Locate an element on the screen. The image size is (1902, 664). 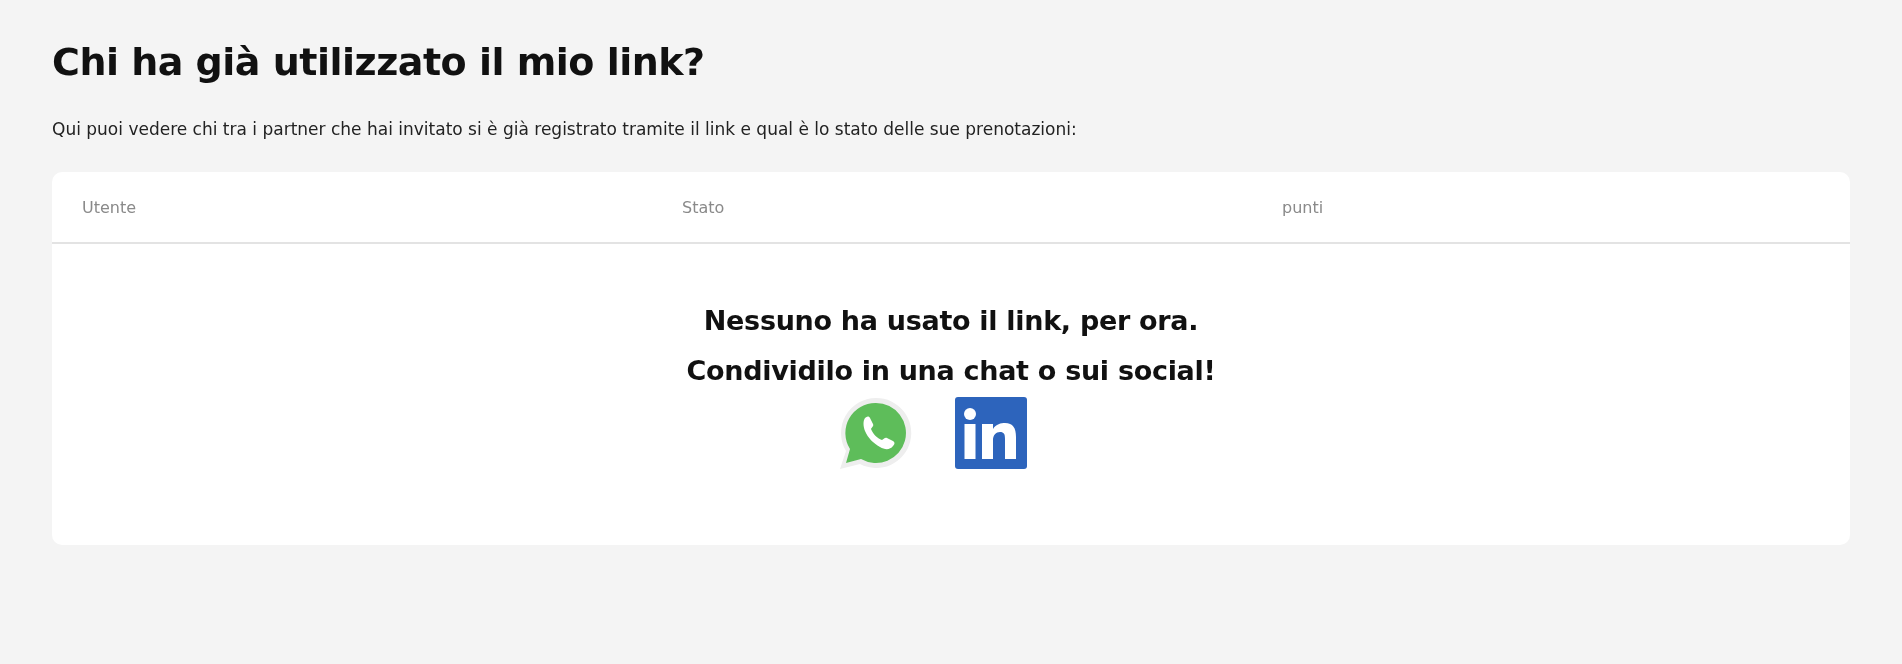
column-header: Utente is located at coordinates (109, 207).